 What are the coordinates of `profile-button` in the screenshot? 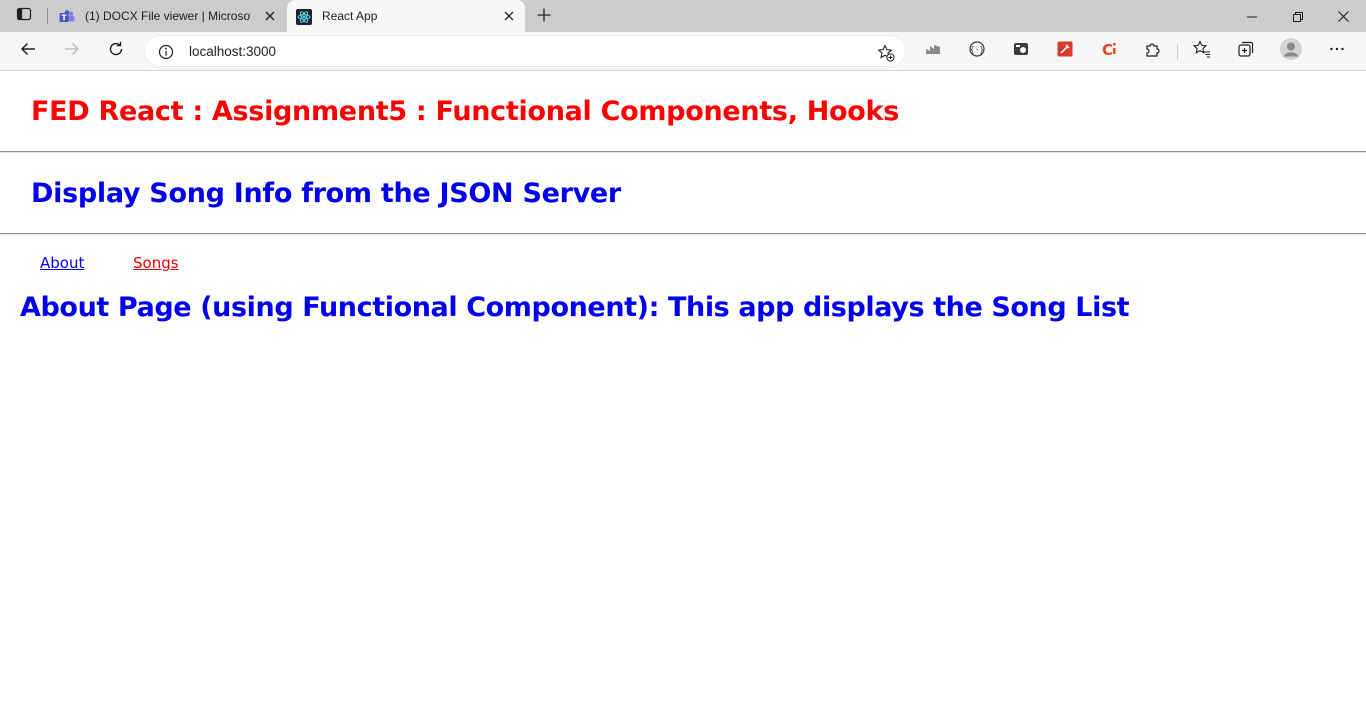 It's located at (1291, 51).